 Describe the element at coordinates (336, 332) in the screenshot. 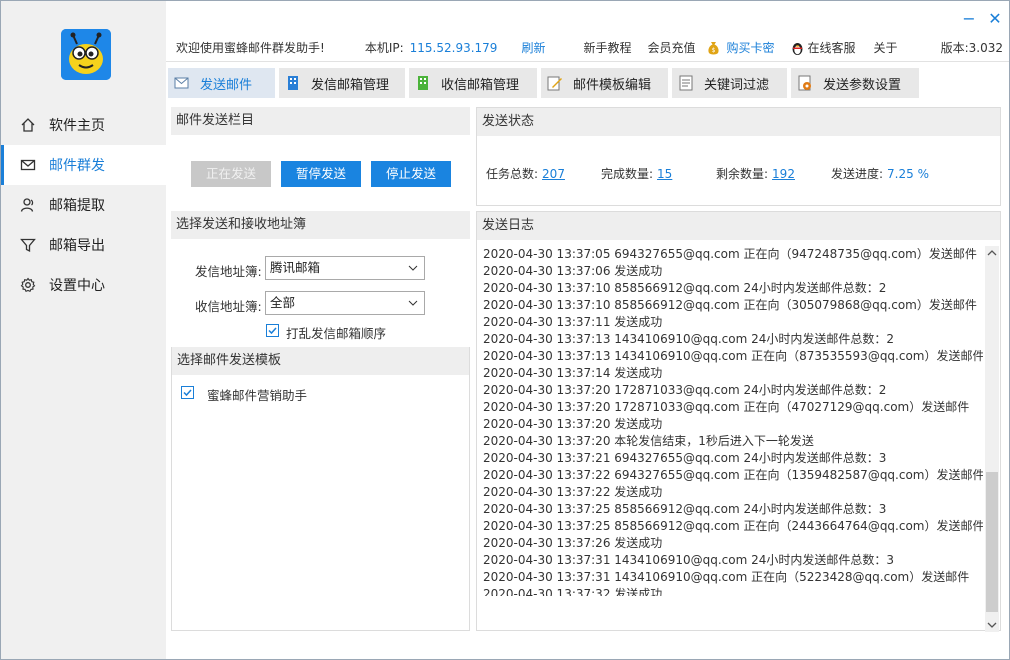

I see `shuffle-label: 打乱发信邮箱顺序` at that location.